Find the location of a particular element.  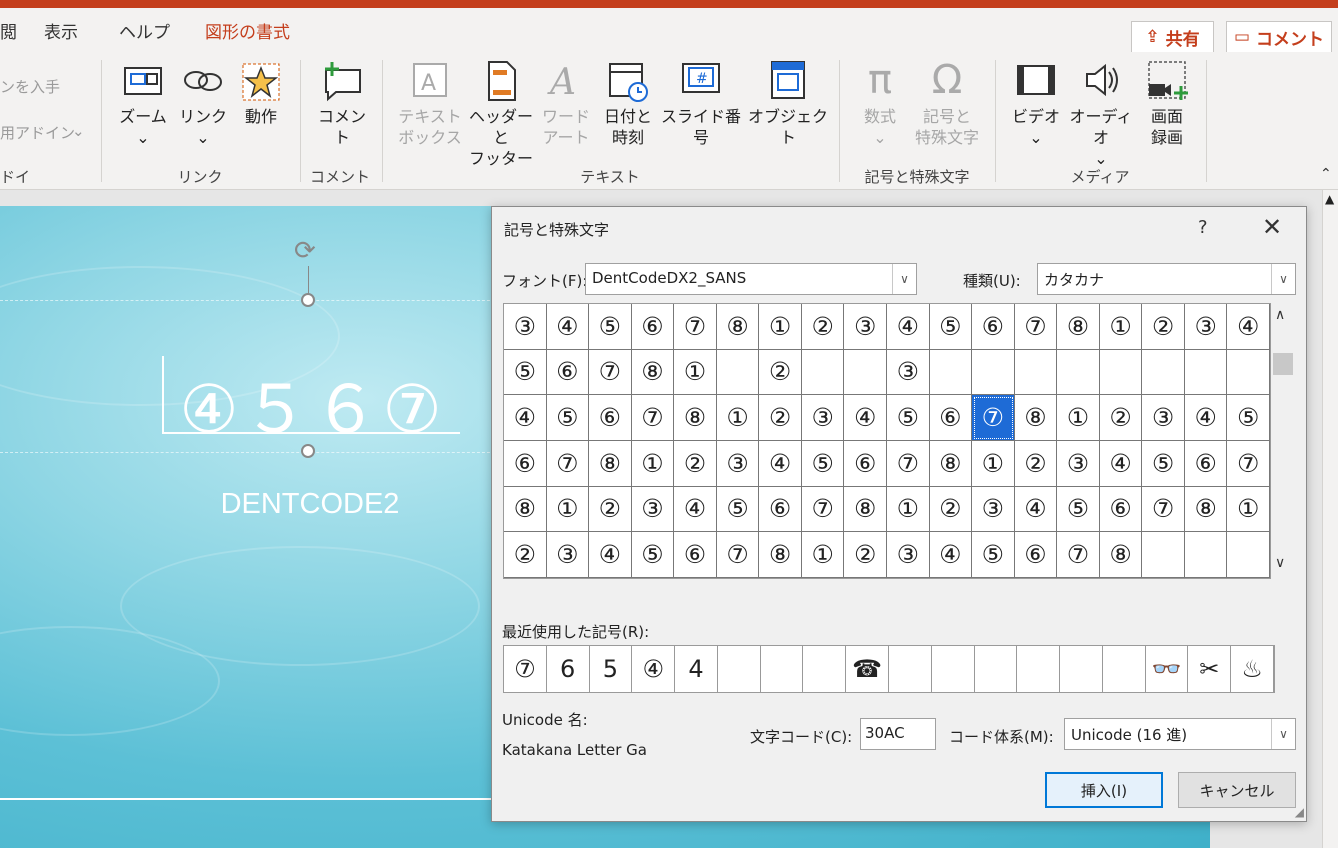

header-footer-button: ヘッダーと フッター is located at coordinates (501, 113).